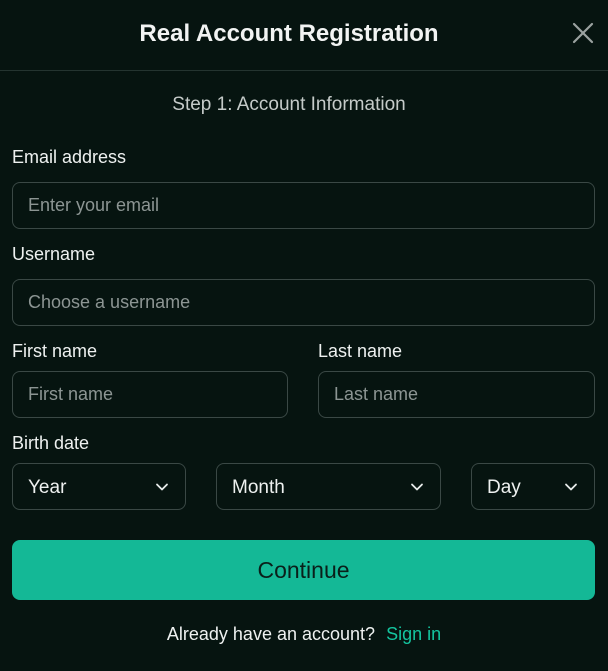  What do you see at coordinates (289, 104) in the screenshot?
I see `step-indicator: Step 1: Account Information` at bounding box center [289, 104].